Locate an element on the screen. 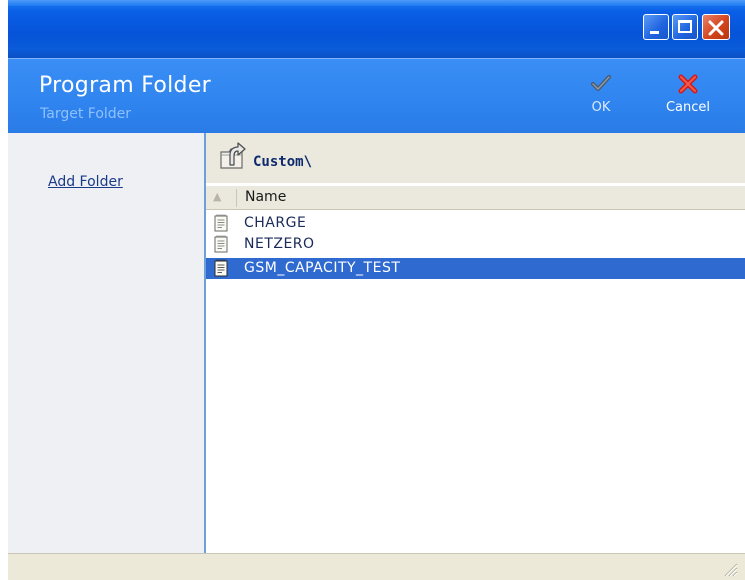 Image resolution: width=745 pixels, height=580 pixels. sort-ascending-icon: ▲ is located at coordinates (217, 196).